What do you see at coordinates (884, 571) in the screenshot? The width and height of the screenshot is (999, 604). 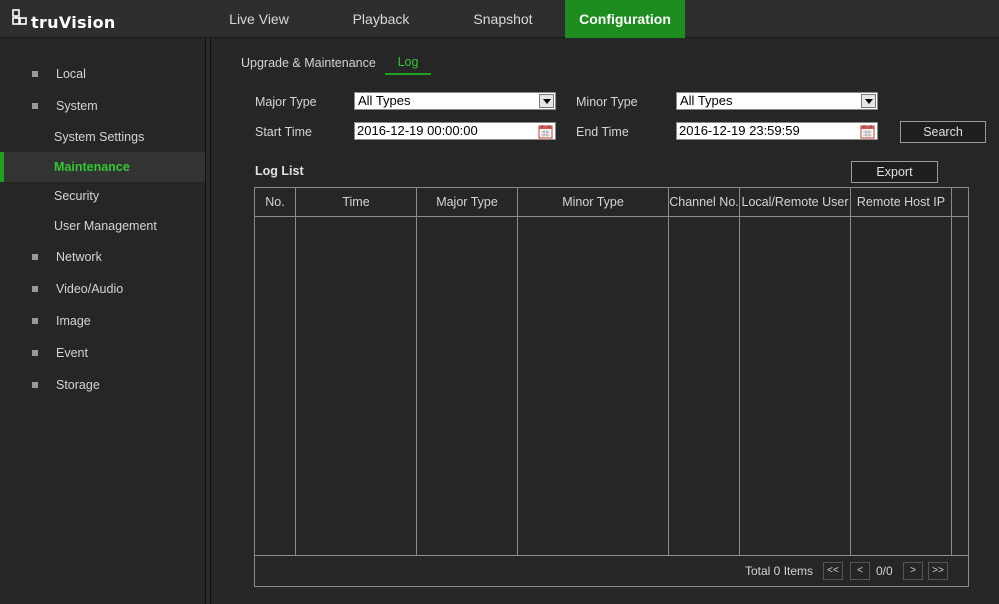 I see `page-indicator: 0/0` at bounding box center [884, 571].